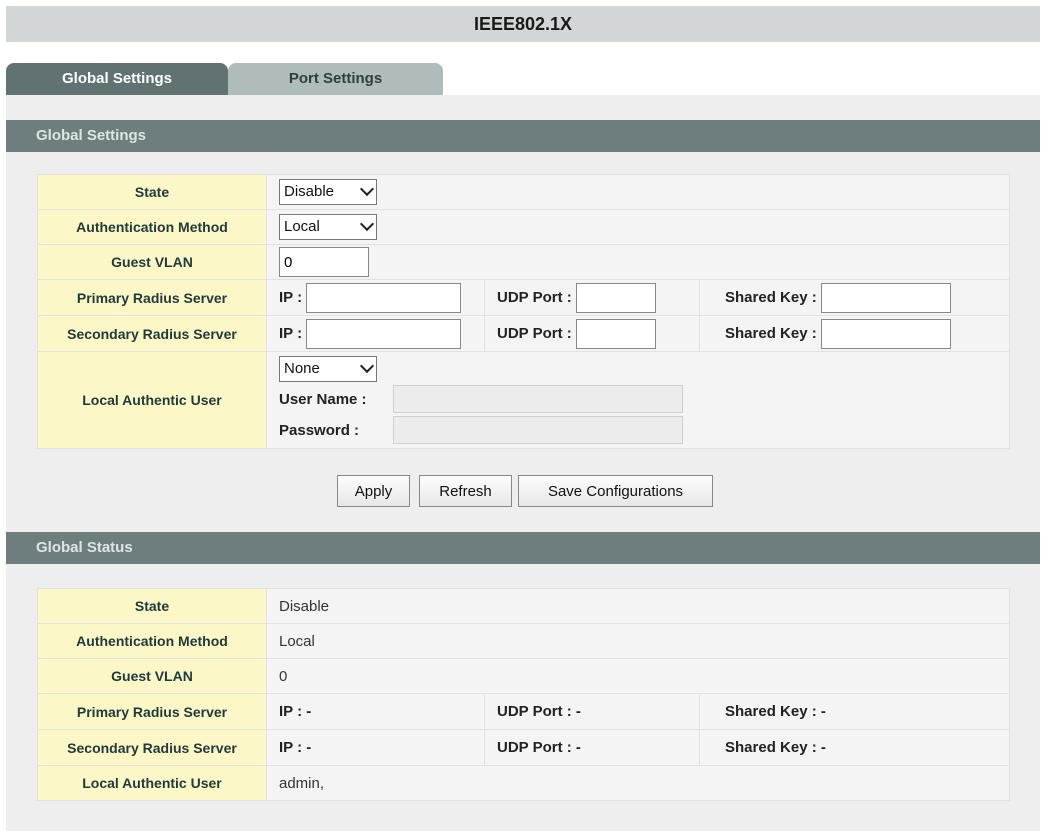 This screenshot has width=1043, height=831. I want to click on primary-radius-label: Primary Radius Server, so click(152, 297).